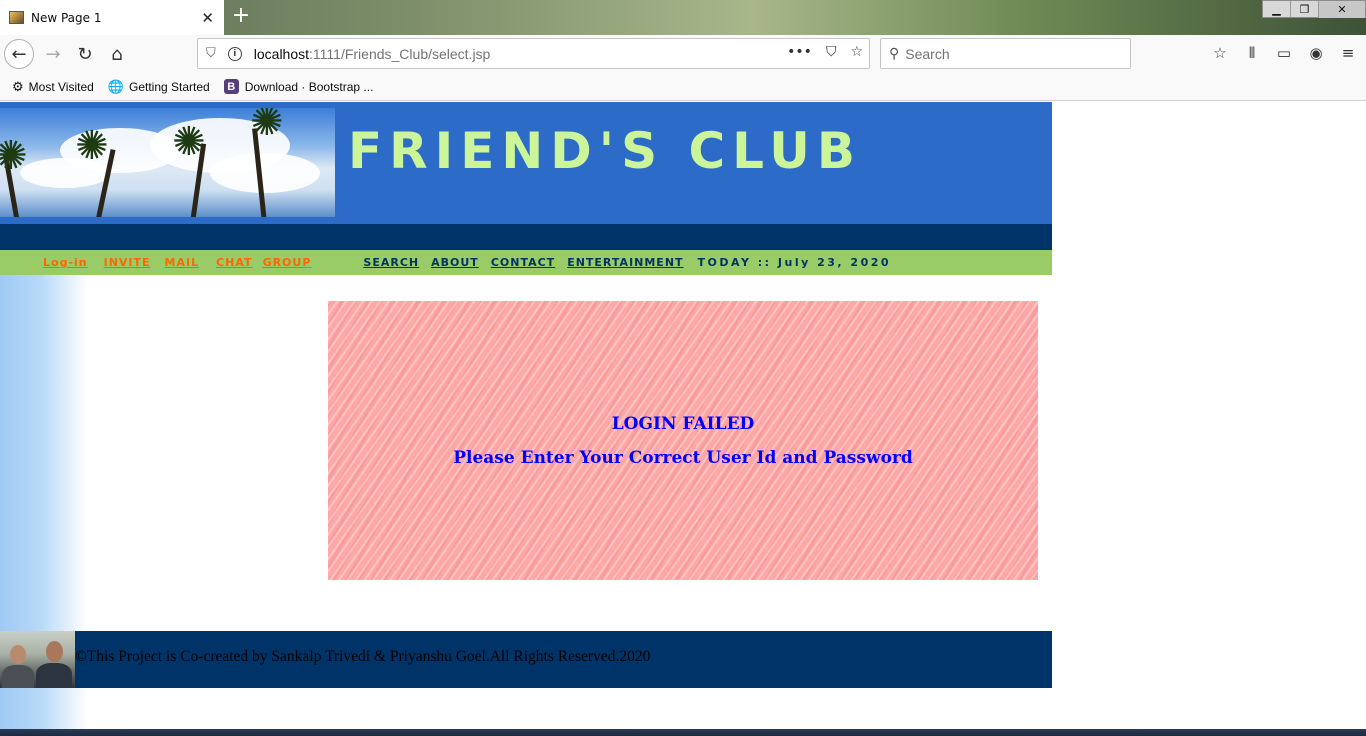 The height and width of the screenshot is (736, 1366). What do you see at coordinates (115, 86) in the screenshot?
I see `globe-icon: 🌐` at bounding box center [115, 86].